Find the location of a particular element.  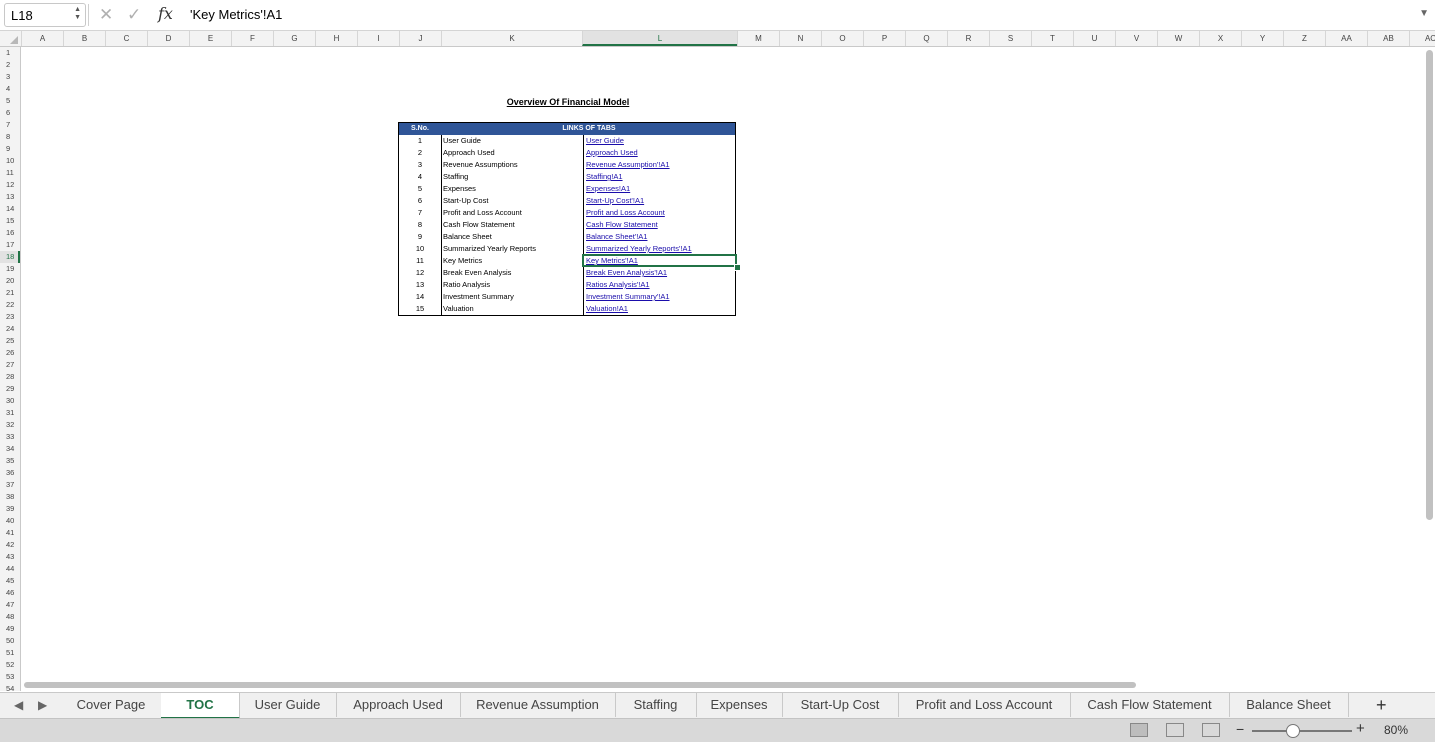

row-header: 3 is located at coordinates (10, 77).